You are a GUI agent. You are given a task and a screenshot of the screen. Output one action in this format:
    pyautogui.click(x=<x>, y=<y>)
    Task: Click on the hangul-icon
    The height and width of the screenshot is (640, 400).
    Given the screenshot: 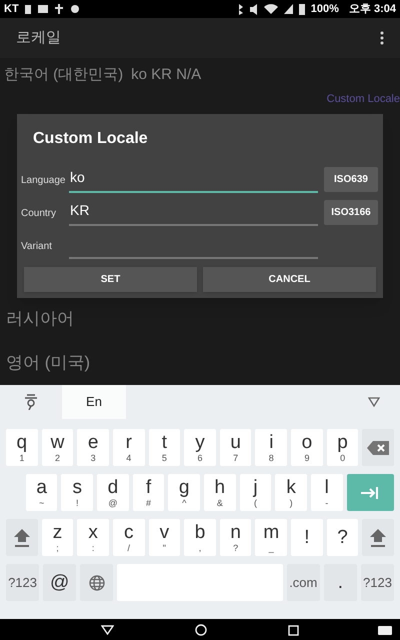 What is the action you would take?
    pyautogui.click(x=31, y=402)
    